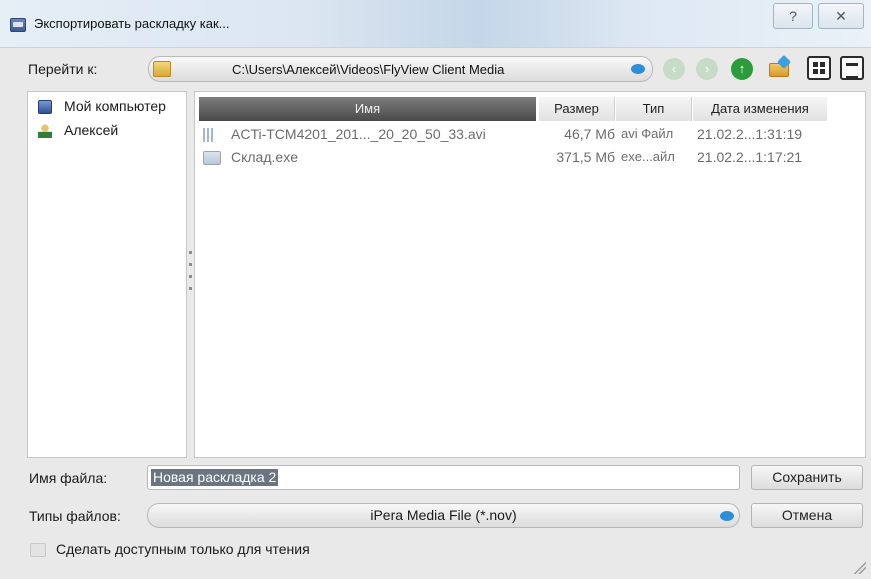  I want to click on filename-input: Новая раскладка 2, so click(443, 477).